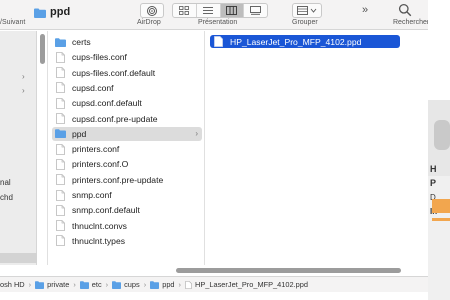  I want to click on breadcrumb-item: osh HD, so click(12, 284).